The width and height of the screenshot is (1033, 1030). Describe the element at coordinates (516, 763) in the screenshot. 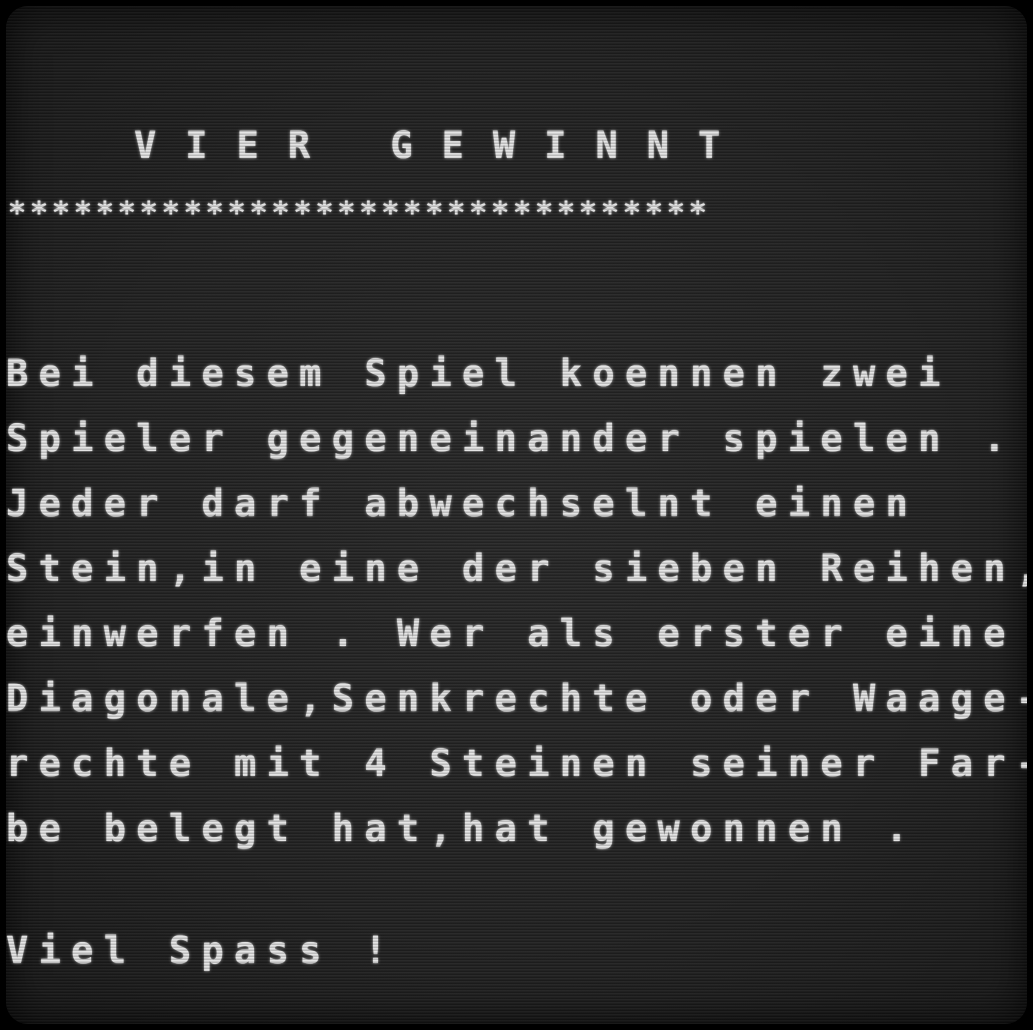

I see `instruction-line-7: rechte mit 4 Steinen seiner Far-` at that location.